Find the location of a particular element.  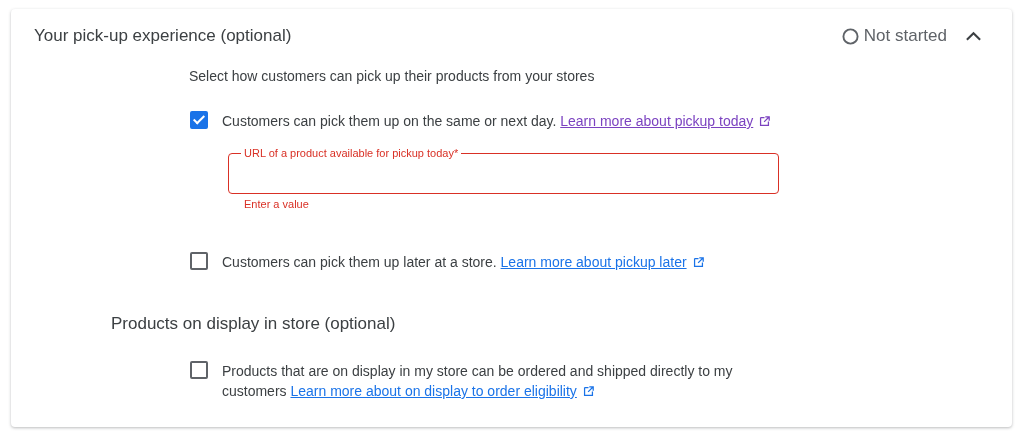

status-circle-icon is located at coordinates (850, 36).